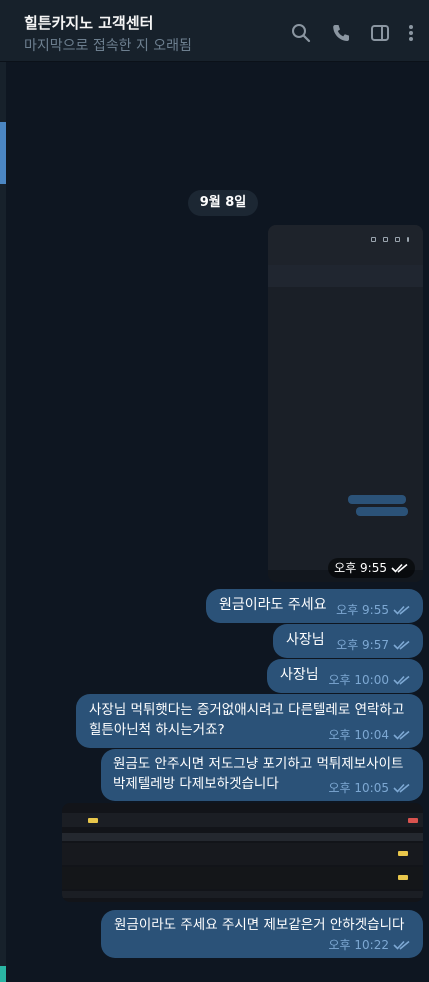  What do you see at coordinates (358, 945) in the screenshot?
I see `message-time: 오후 10:22` at bounding box center [358, 945].